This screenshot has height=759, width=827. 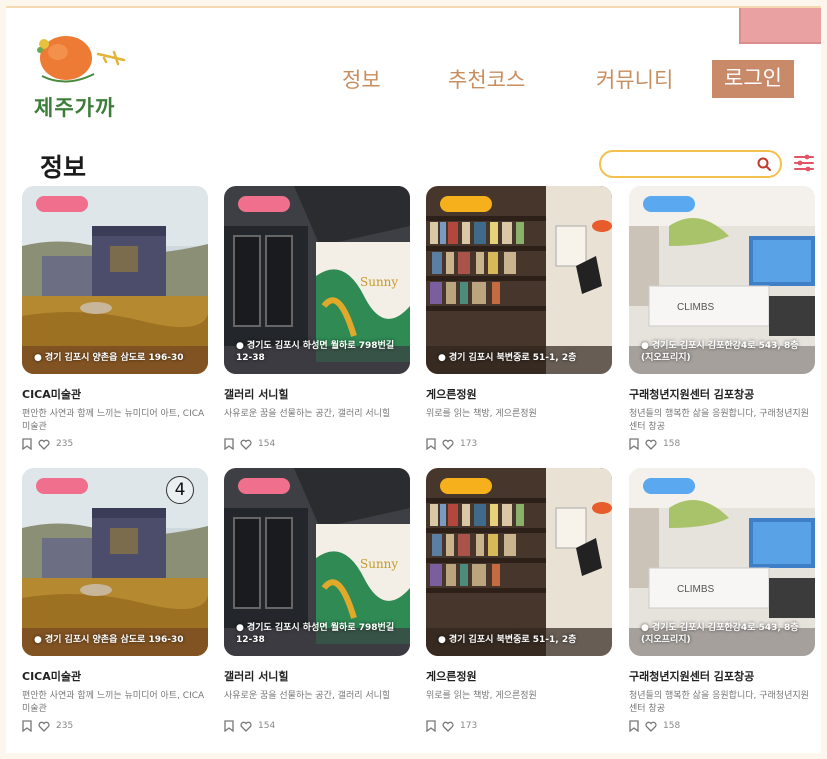 I want to click on like-count: 158, so click(x=672, y=726).